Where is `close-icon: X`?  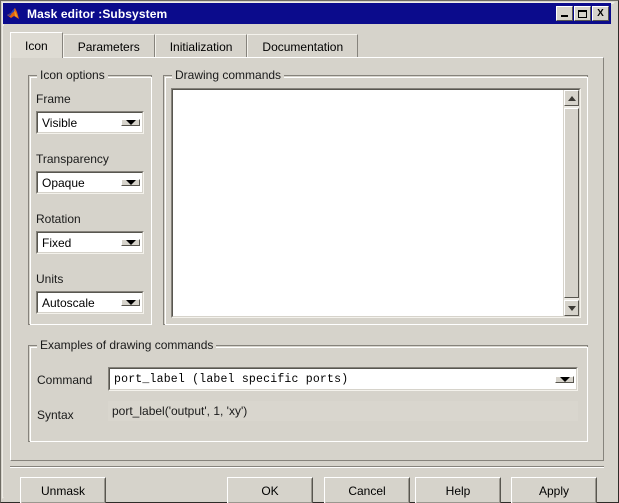
close-icon: X is located at coordinates (600, 13).